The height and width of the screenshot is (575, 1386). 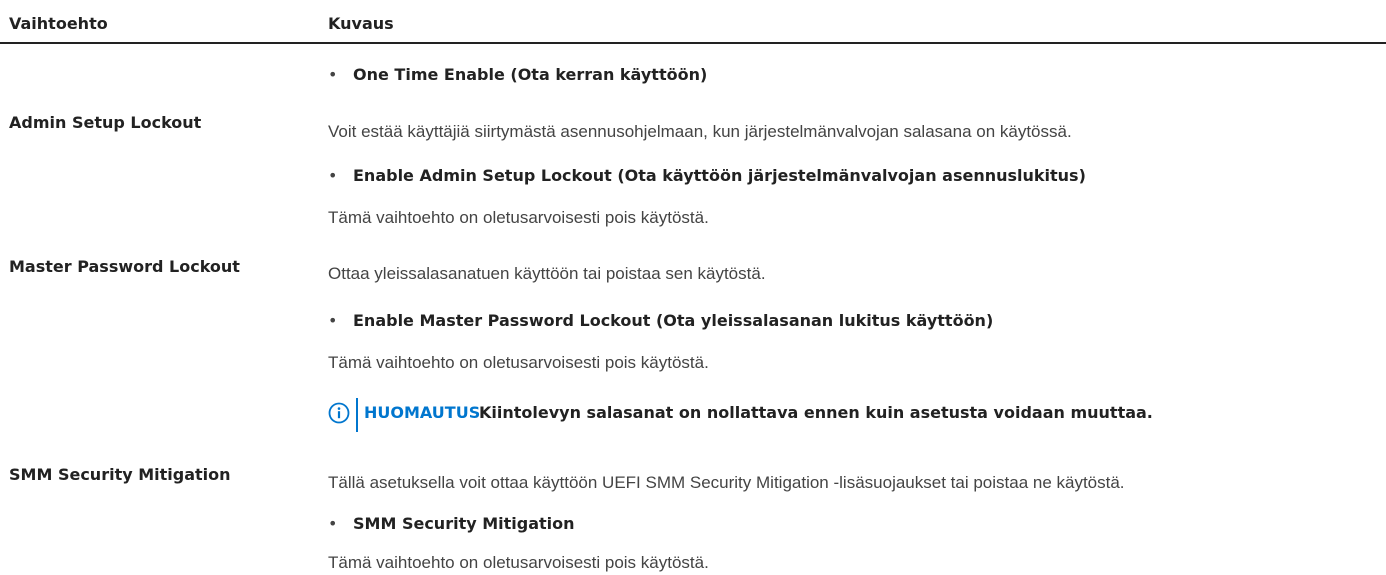 What do you see at coordinates (530, 74) in the screenshot?
I see `bullet-text: One Time Enable (Ota kerran käyttöön)` at bounding box center [530, 74].